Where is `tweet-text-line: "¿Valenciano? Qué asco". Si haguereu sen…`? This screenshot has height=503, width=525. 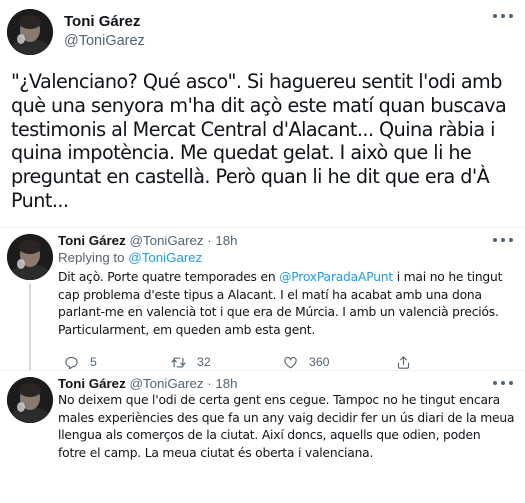
tweet-text-line: "¿Valenciano? Qué asco". Si haguereu sen… is located at coordinates (256, 81).